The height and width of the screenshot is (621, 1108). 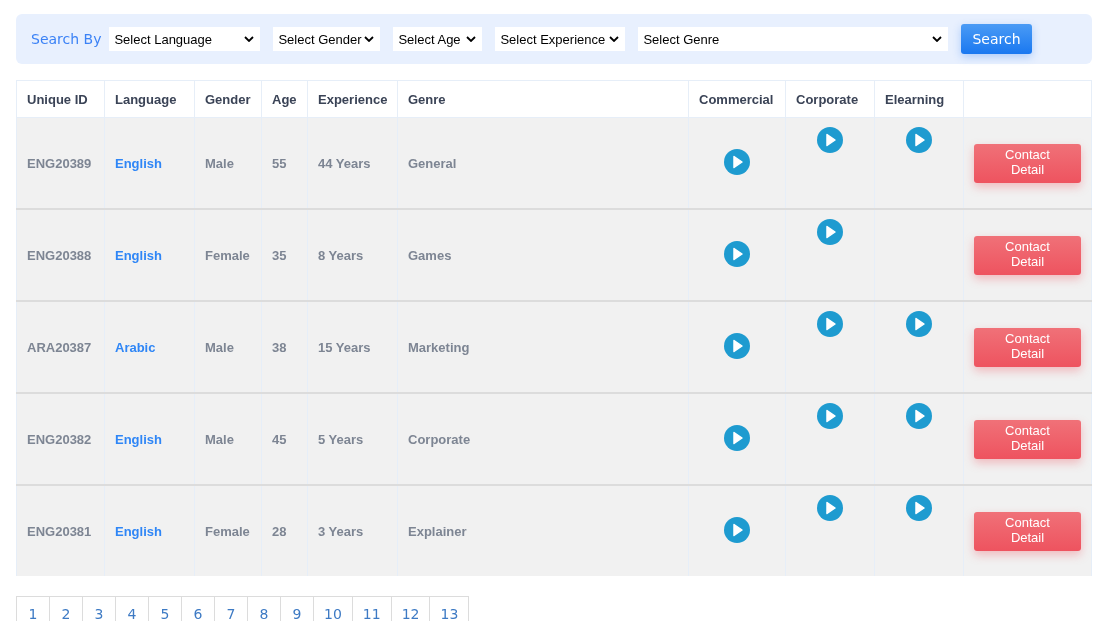 I want to click on table-cell: ENG20389, so click(x=59, y=163).